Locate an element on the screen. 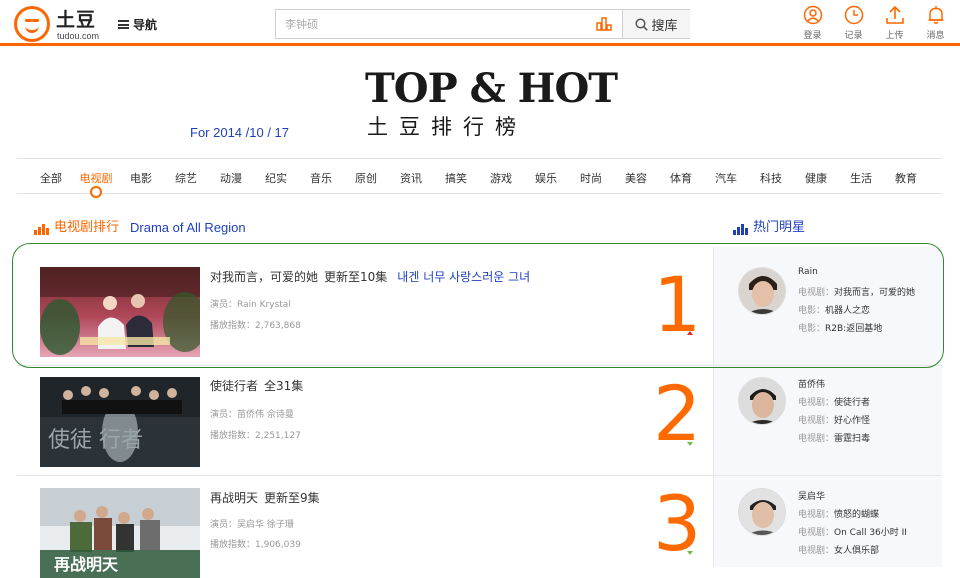 The image size is (960, 578). messages-button: 消息 is located at coordinates (935, 23).